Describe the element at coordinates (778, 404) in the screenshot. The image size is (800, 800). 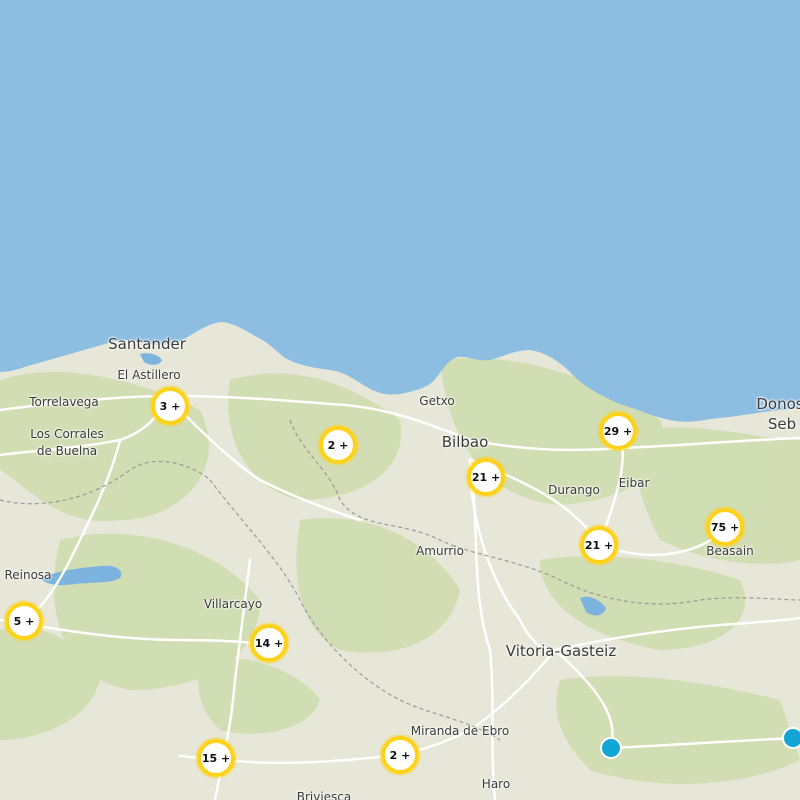
I see `place-label-donos: Donos` at that location.